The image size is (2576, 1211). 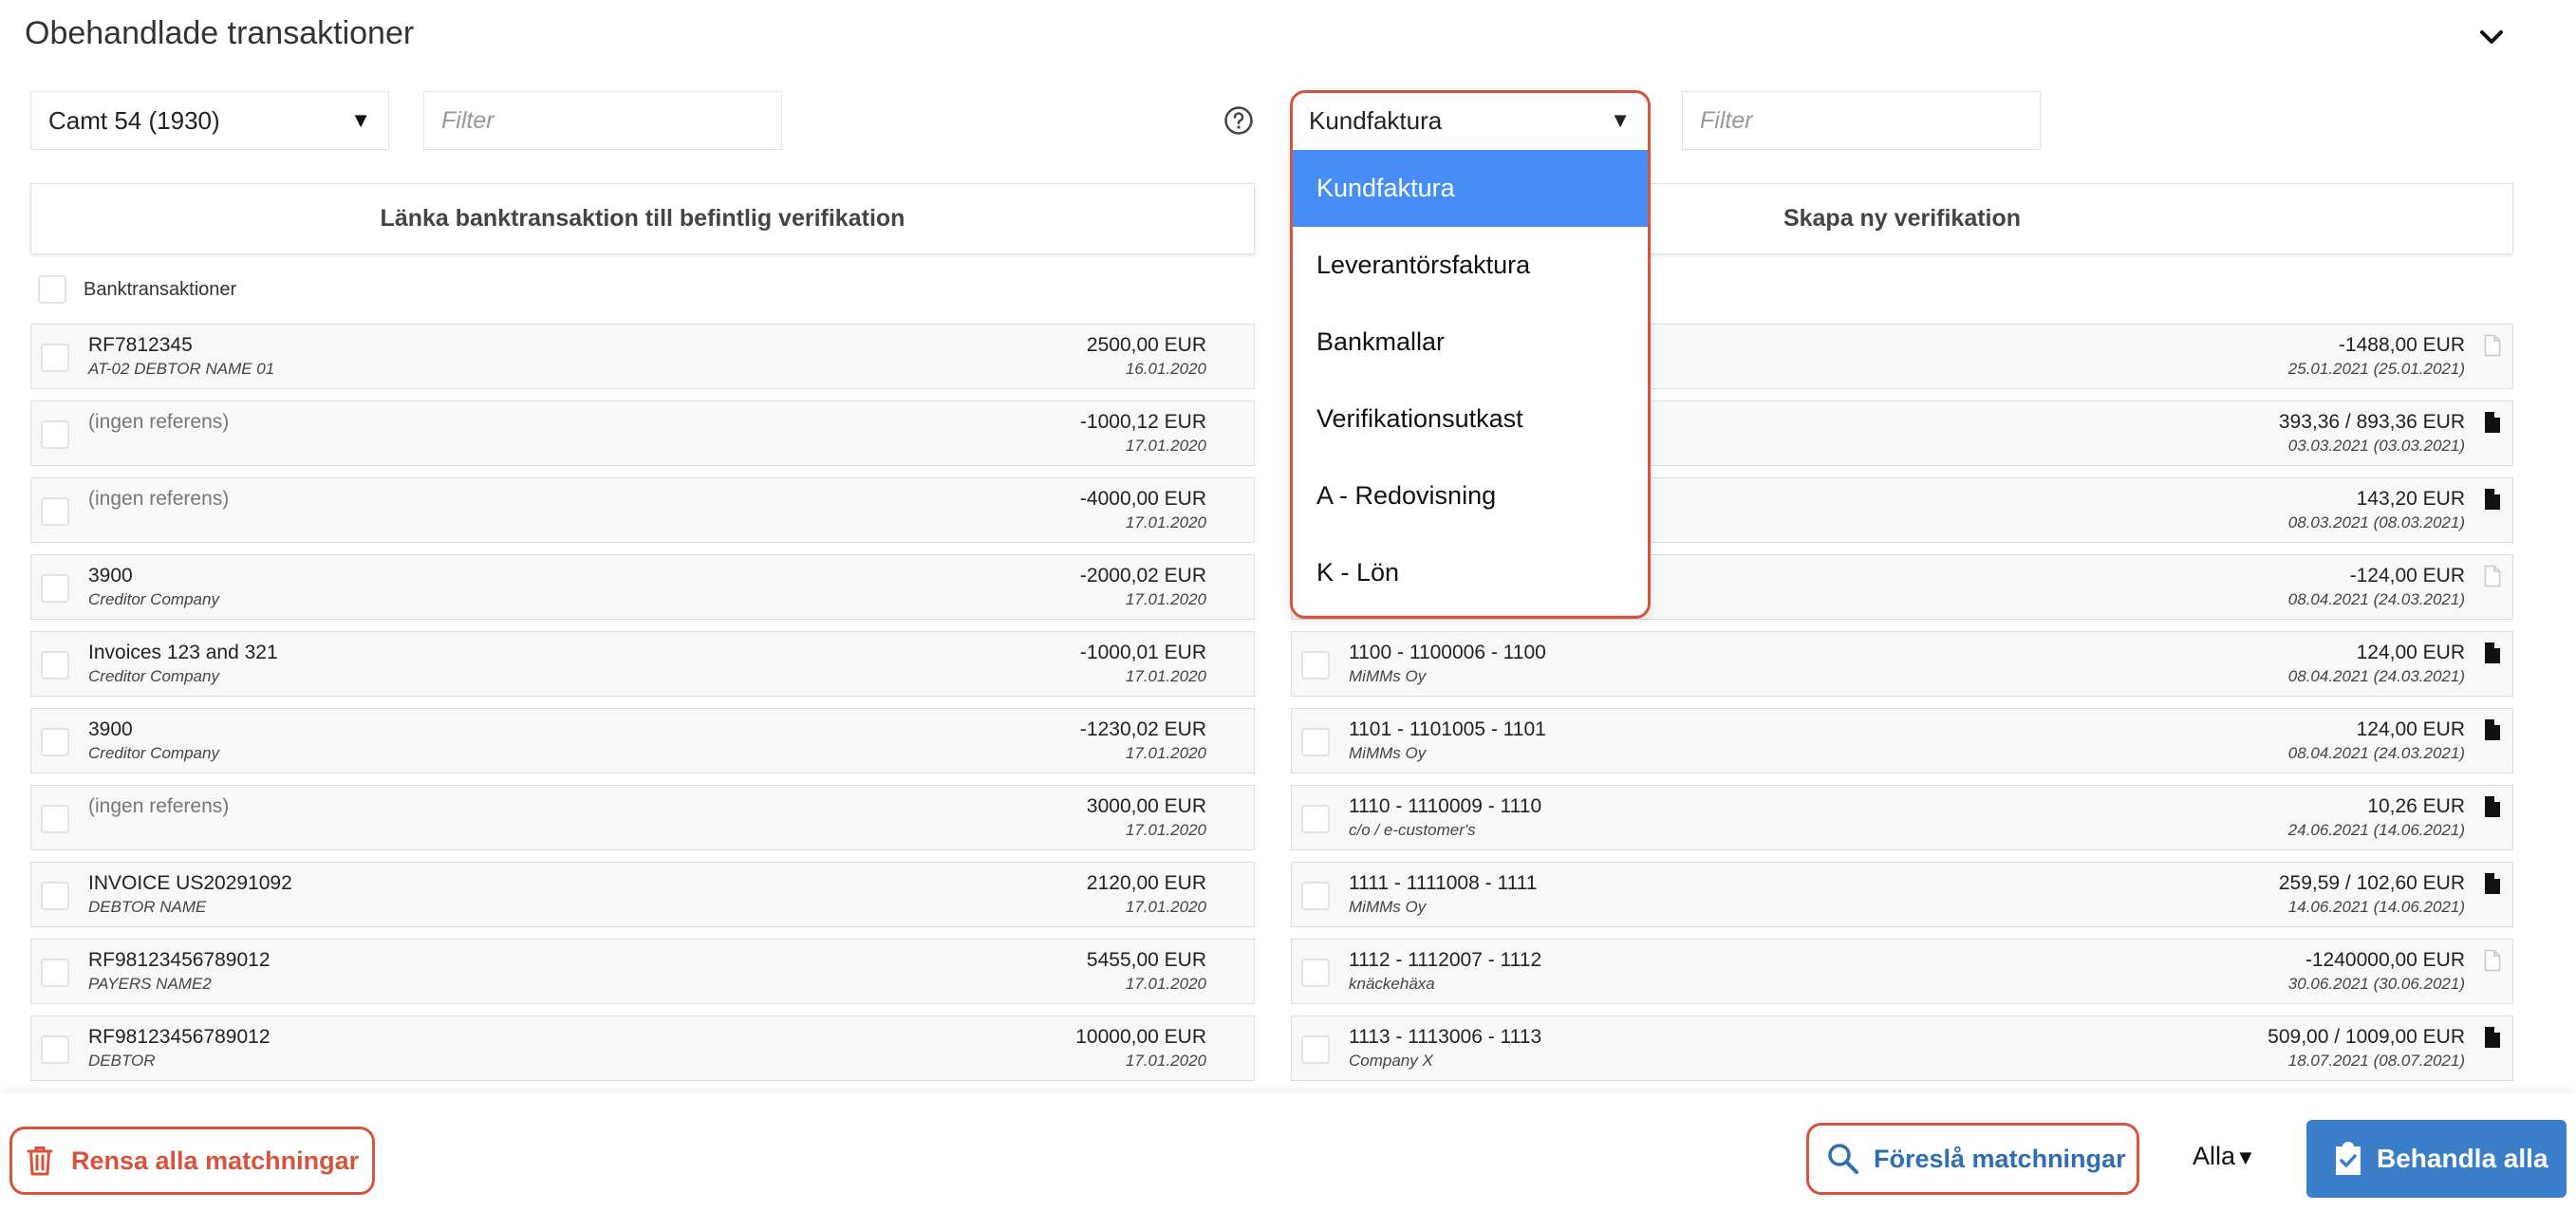 What do you see at coordinates (1445, 960) in the screenshot?
I see `row-reference: 1112 - 1112007 - 1112` at bounding box center [1445, 960].